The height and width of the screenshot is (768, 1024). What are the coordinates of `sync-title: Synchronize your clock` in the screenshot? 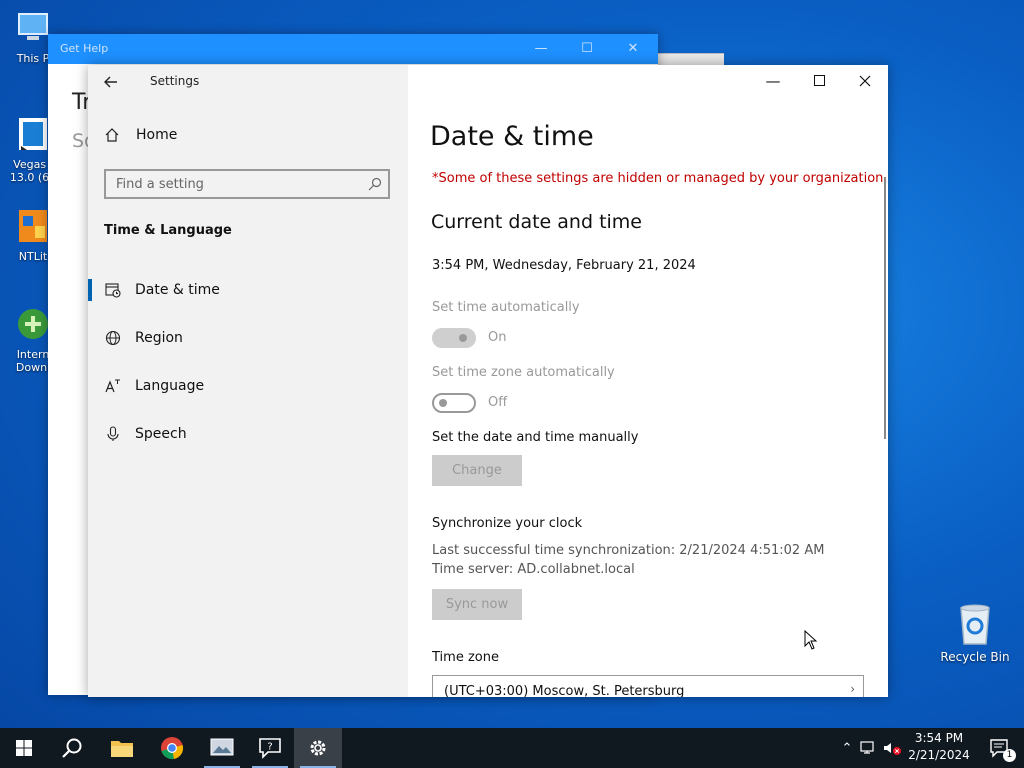 It's located at (507, 523).